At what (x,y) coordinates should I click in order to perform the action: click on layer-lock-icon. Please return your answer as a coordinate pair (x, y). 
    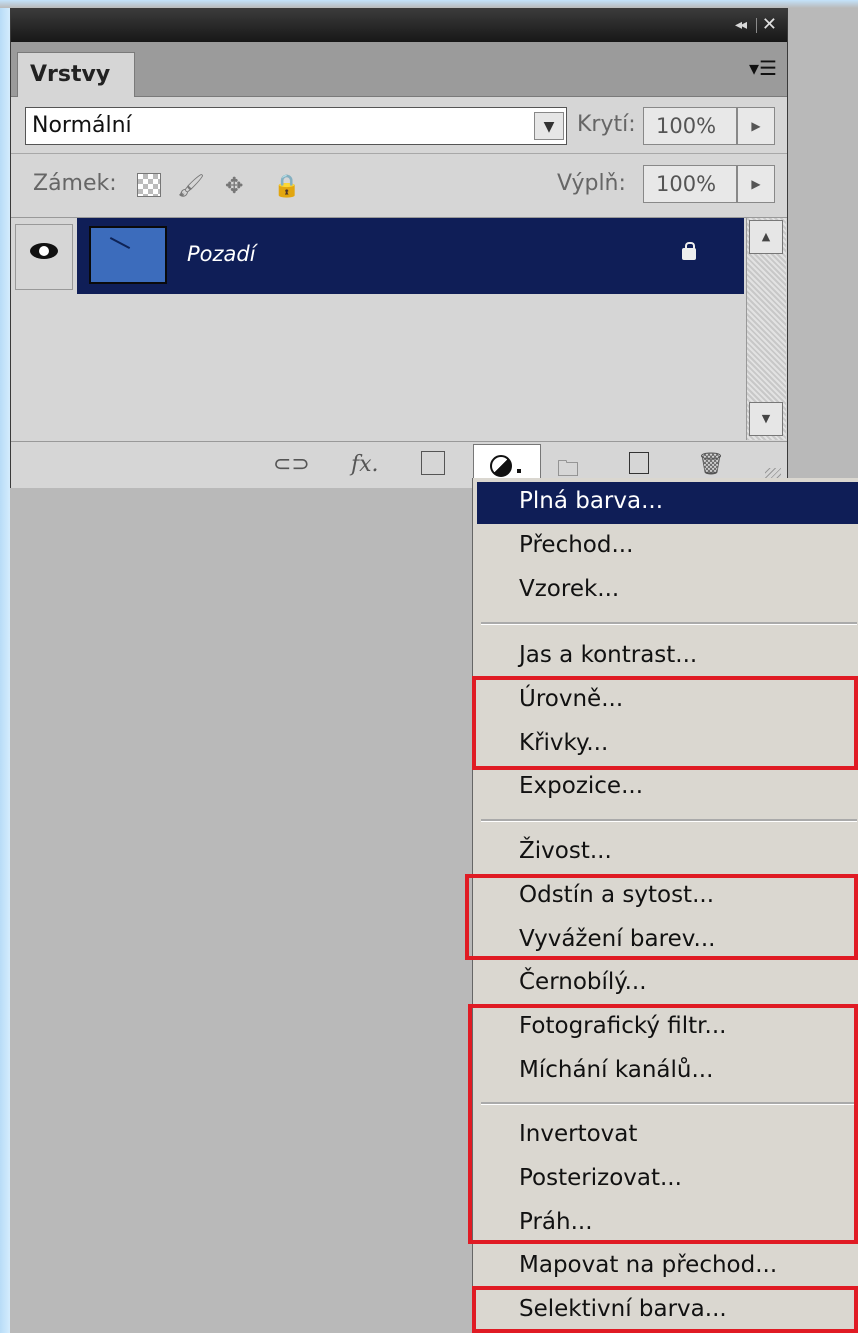
    Looking at the image, I should click on (689, 251).